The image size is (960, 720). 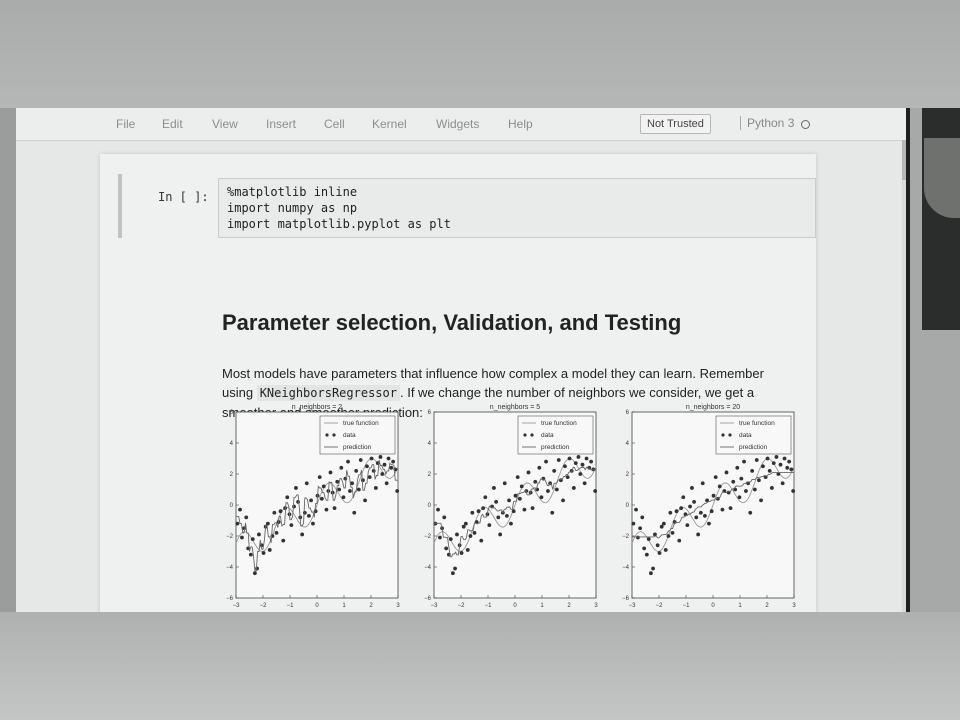 What do you see at coordinates (767, 123) in the screenshot?
I see `kernel-name: Python 3` at bounding box center [767, 123].